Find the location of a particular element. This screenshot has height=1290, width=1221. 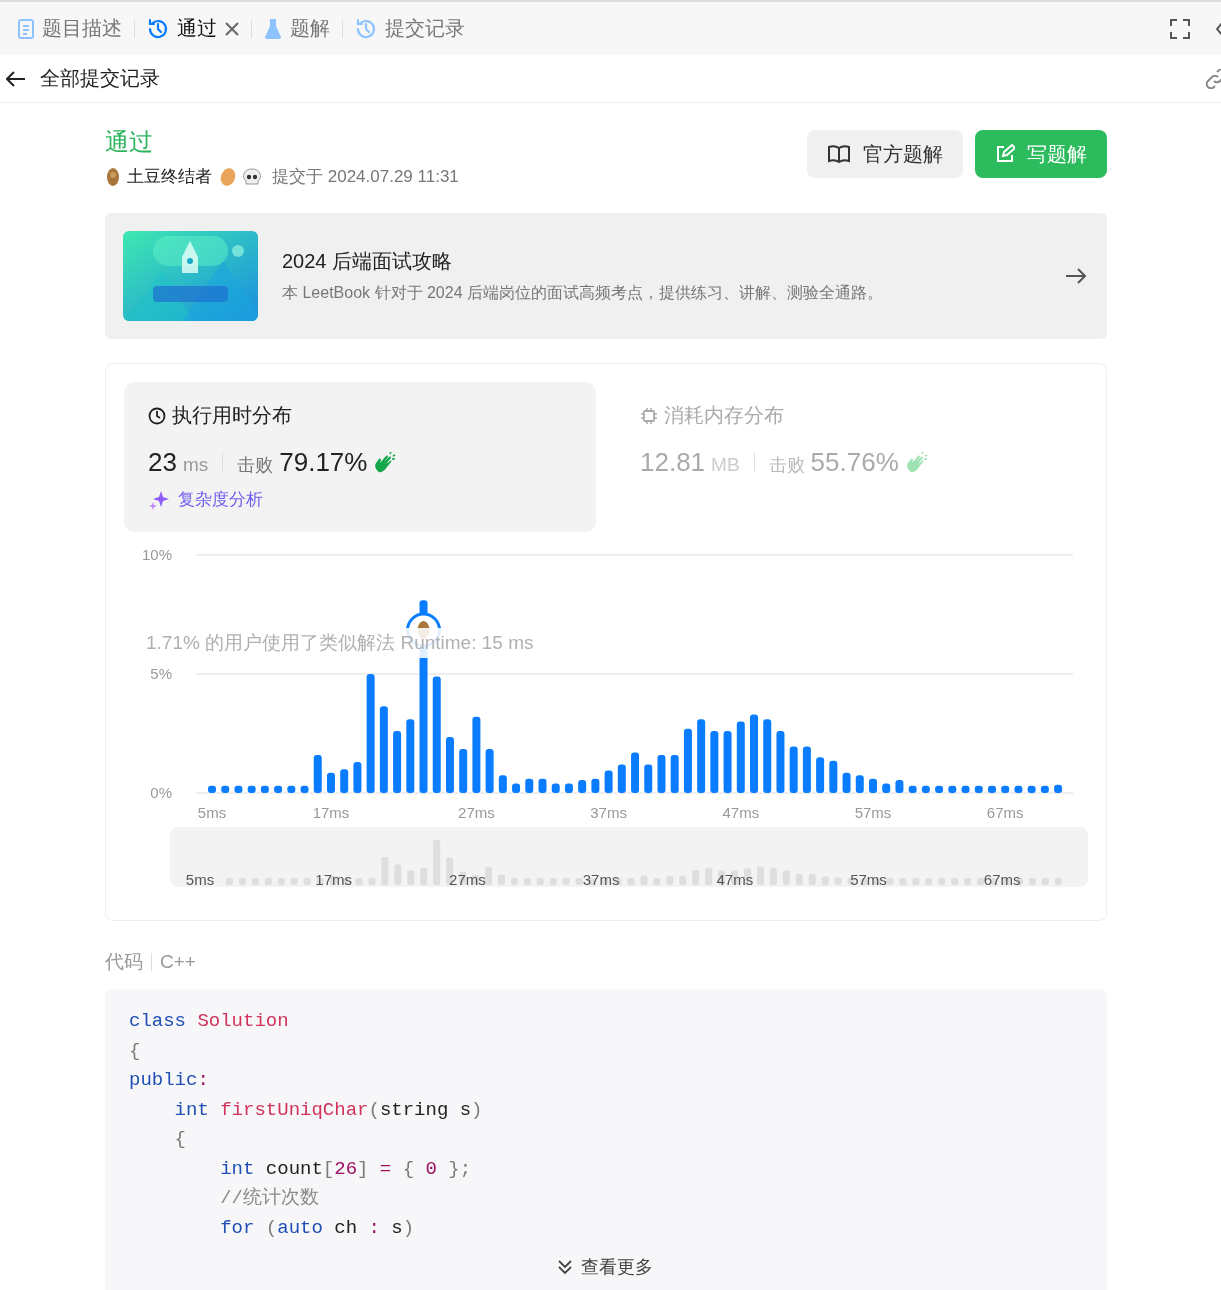

language-label: C++ is located at coordinates (178, 962).